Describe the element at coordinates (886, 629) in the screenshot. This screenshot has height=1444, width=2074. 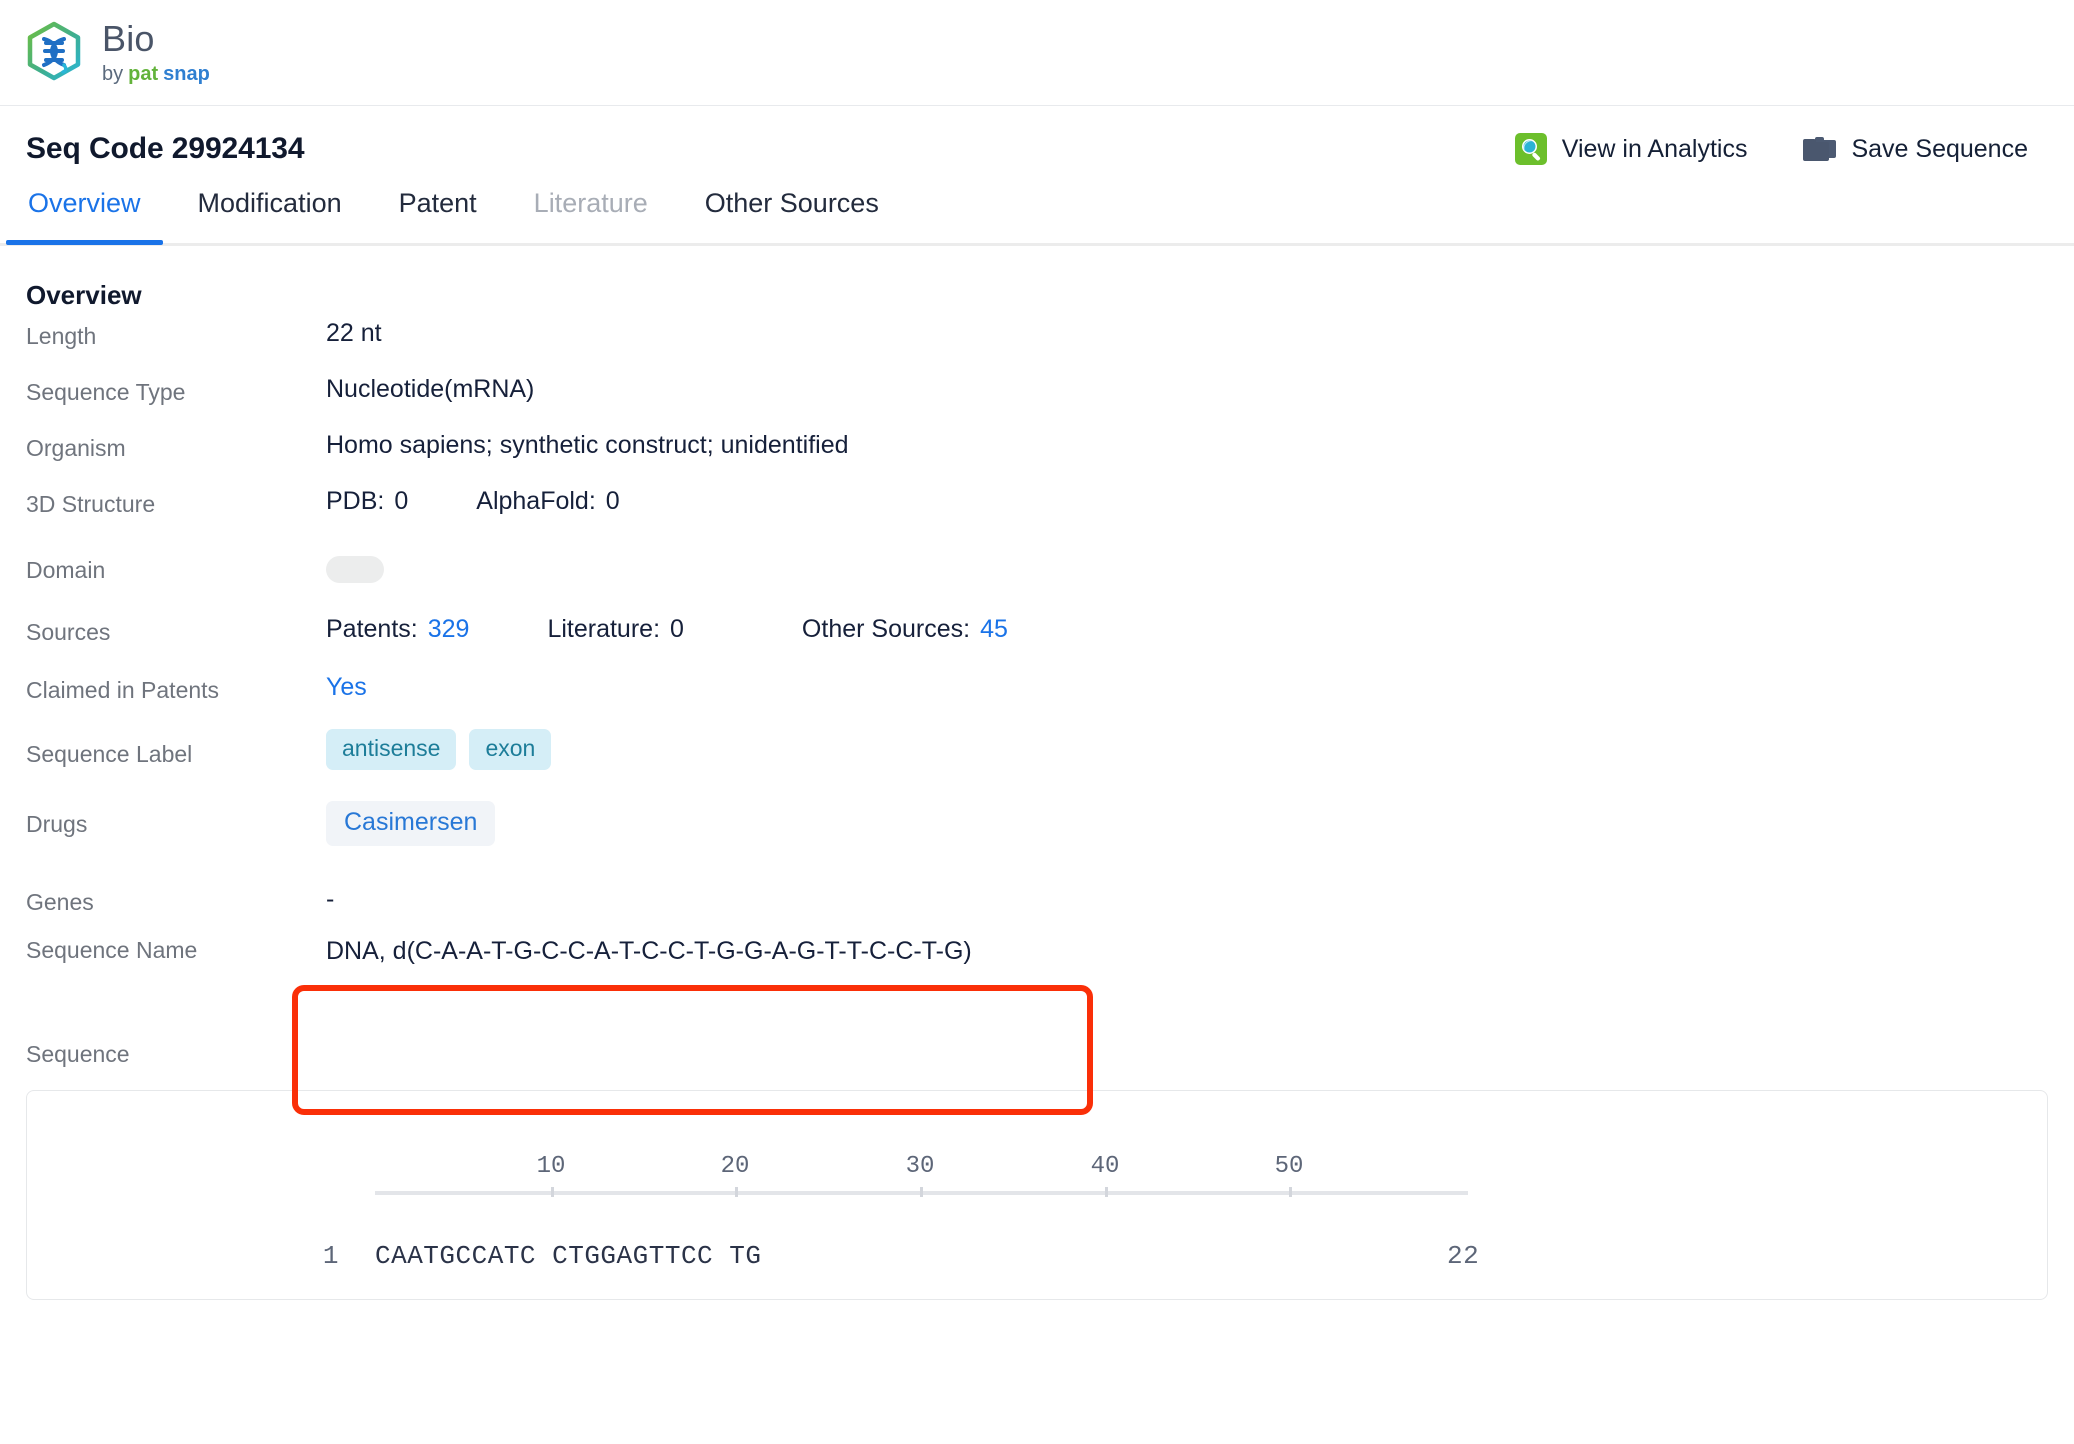
I see `other-sources-label: Other Sources:` at that location.